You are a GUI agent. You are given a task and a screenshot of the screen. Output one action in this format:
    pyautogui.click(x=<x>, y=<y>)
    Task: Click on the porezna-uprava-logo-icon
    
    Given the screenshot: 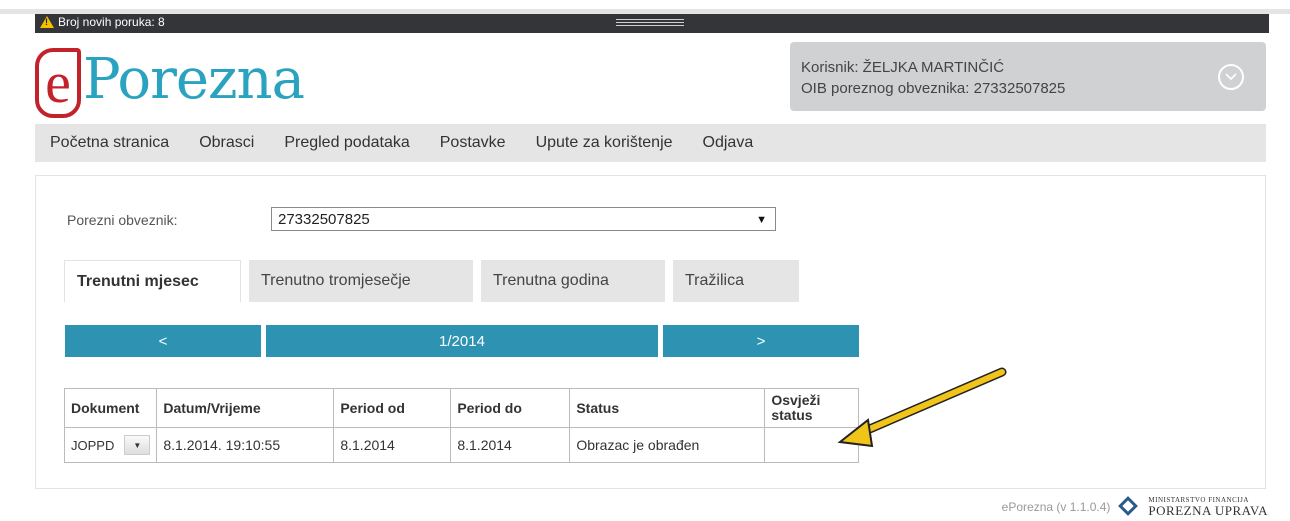 What is the action you would take?
    pyautogui.click(x=1129, y=507)
    